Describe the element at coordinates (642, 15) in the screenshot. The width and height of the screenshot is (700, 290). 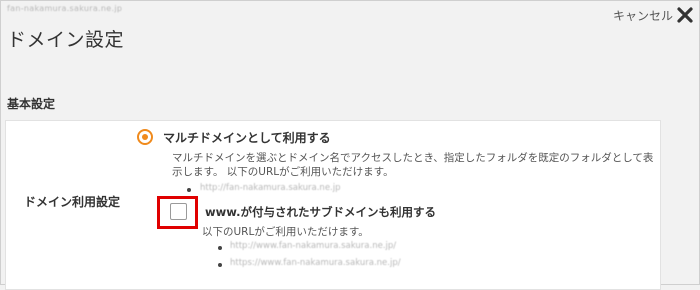
I see `cancel-label: キャンセル` at that location.